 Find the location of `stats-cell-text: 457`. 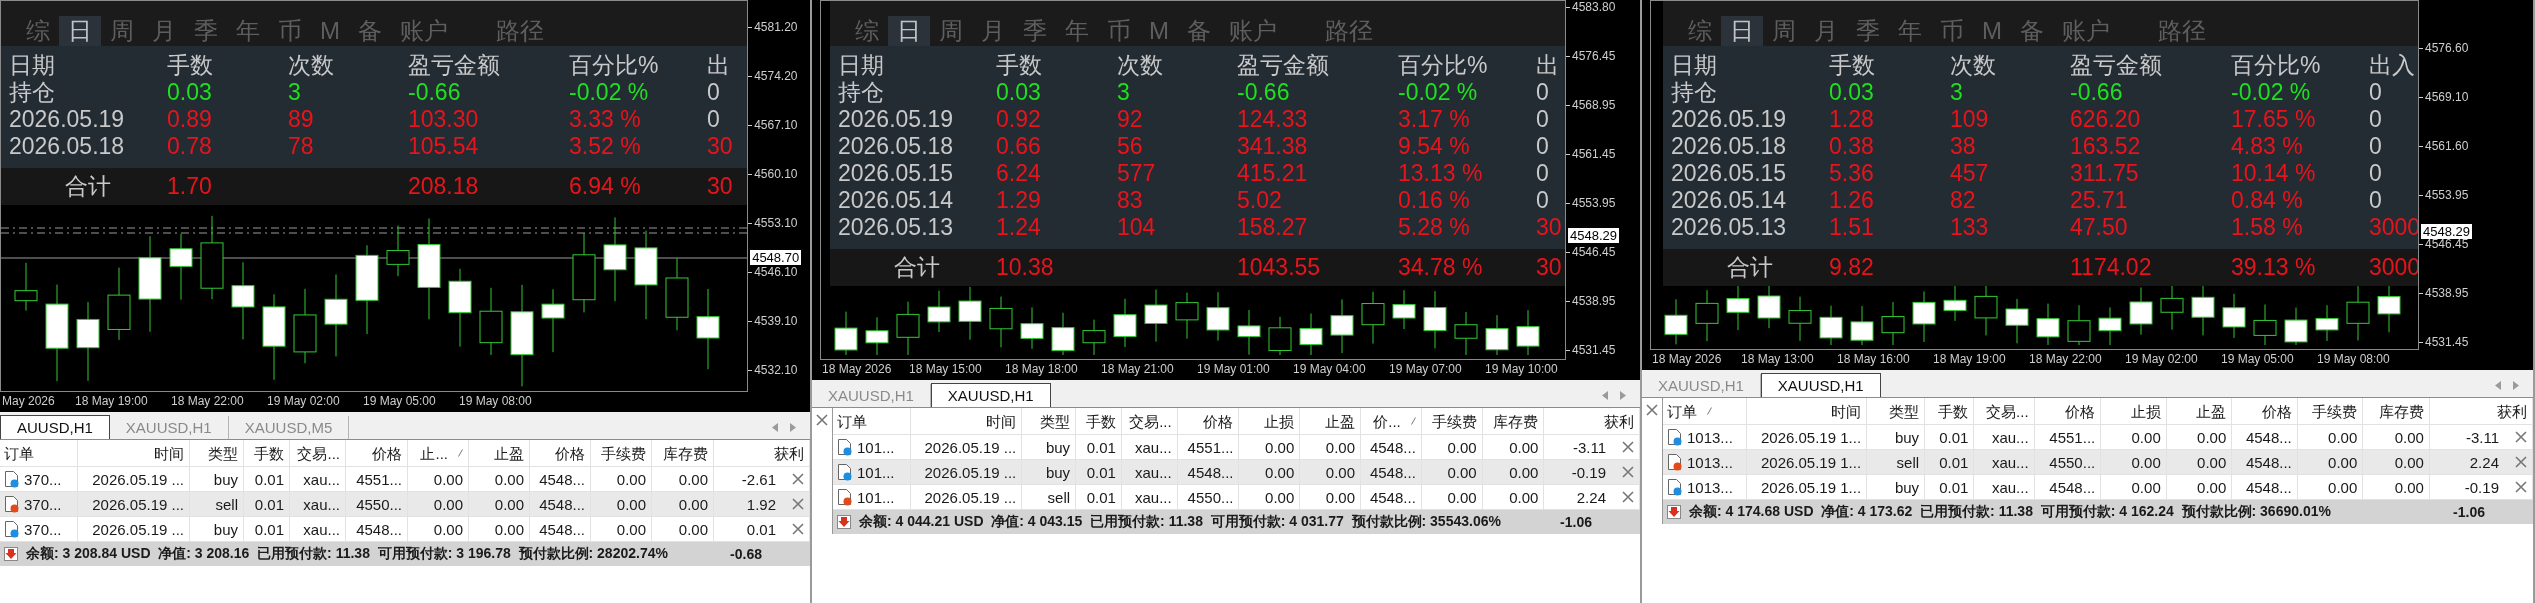

stats-cell-text: 457 is located at coordinates (1970, 173).